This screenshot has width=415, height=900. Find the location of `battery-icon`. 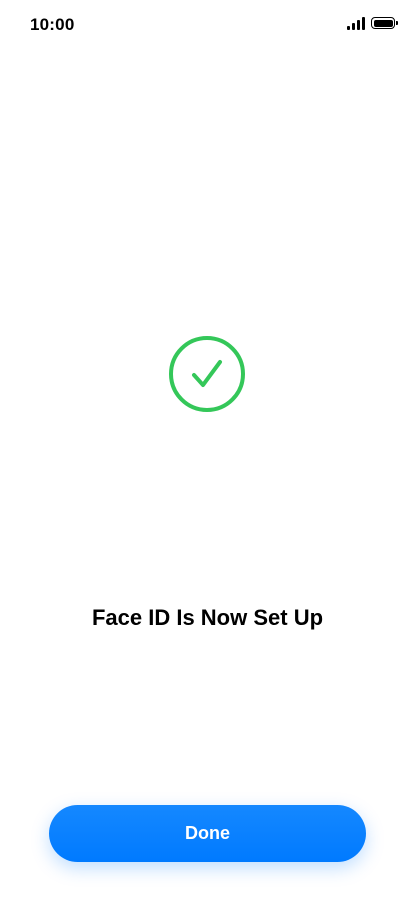

battery-icon is located at coordinates (384, 23).